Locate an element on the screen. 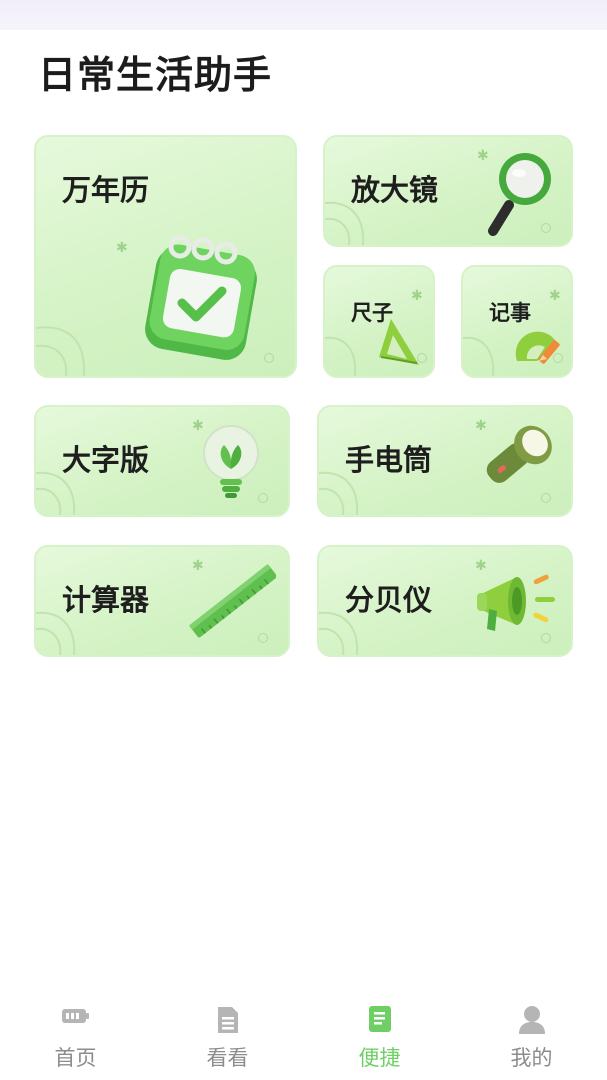 The height and width of the screenshot is (1080, 607). lightbulb-icon is located at coordinates (231, 461).